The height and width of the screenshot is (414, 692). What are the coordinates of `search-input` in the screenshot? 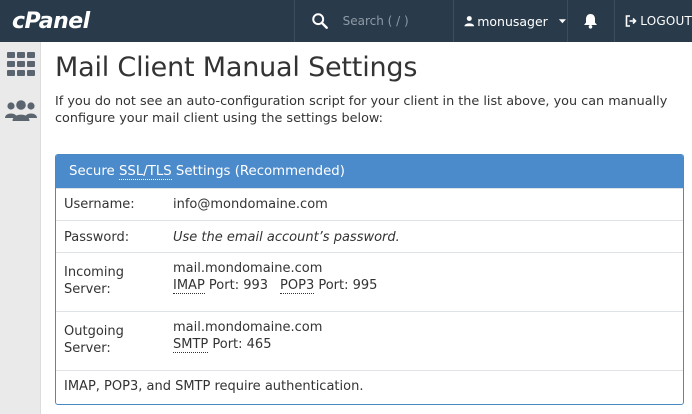 It's located at (397, 21).